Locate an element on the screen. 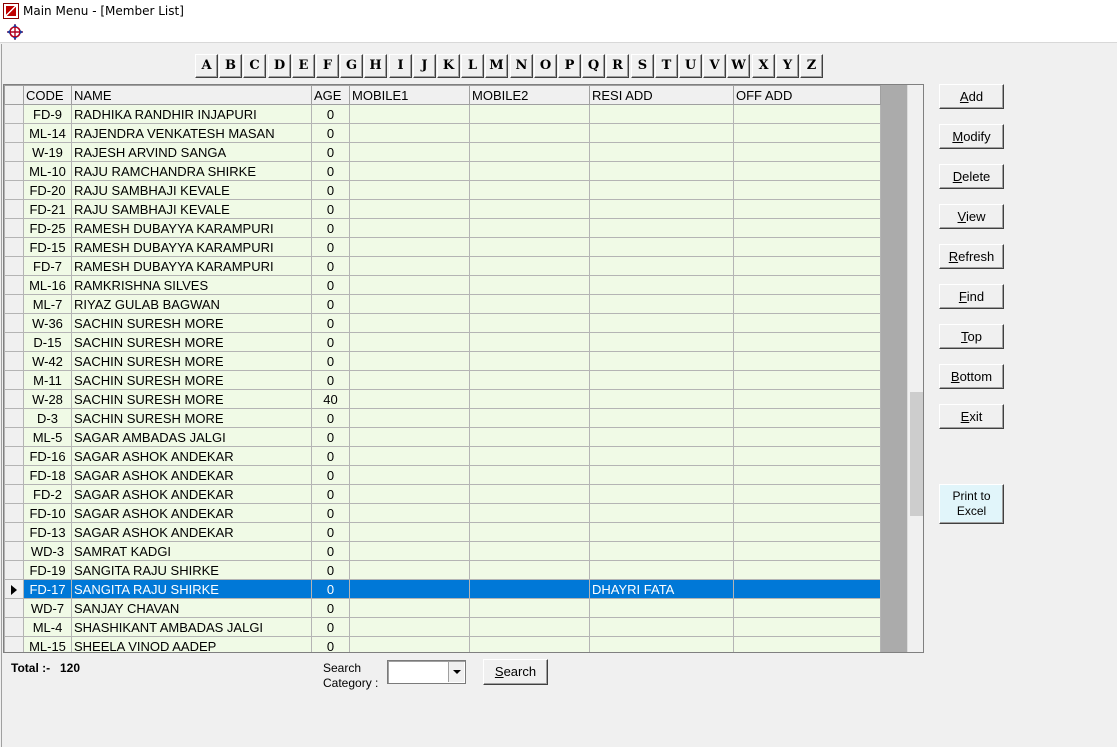 The width and height of the screenshot is (1117, 747). letter-button-t: T is located at coordinates (666, 66).